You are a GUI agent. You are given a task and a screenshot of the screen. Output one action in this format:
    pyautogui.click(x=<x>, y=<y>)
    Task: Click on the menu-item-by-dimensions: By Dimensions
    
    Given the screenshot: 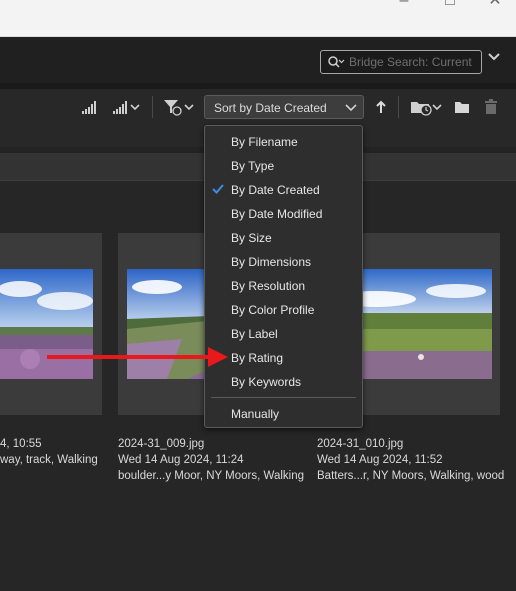 What is the action you would take?
    pyautogui.click(x=271, y=262)
    